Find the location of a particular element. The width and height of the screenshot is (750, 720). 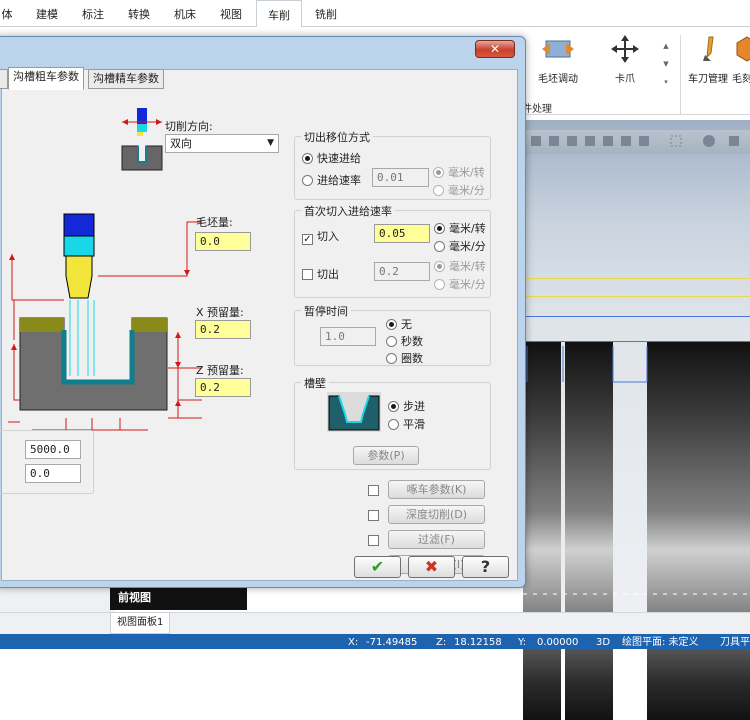

status-y-value: 0.00000 is located at coordinates (558, 642).